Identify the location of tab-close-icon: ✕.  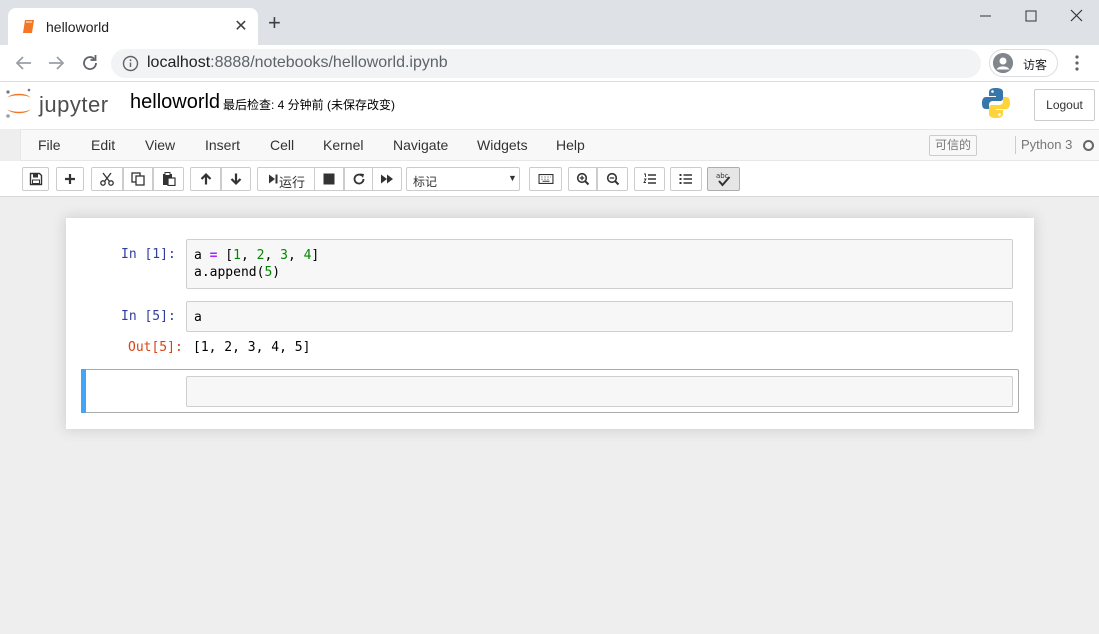
(241, 26).